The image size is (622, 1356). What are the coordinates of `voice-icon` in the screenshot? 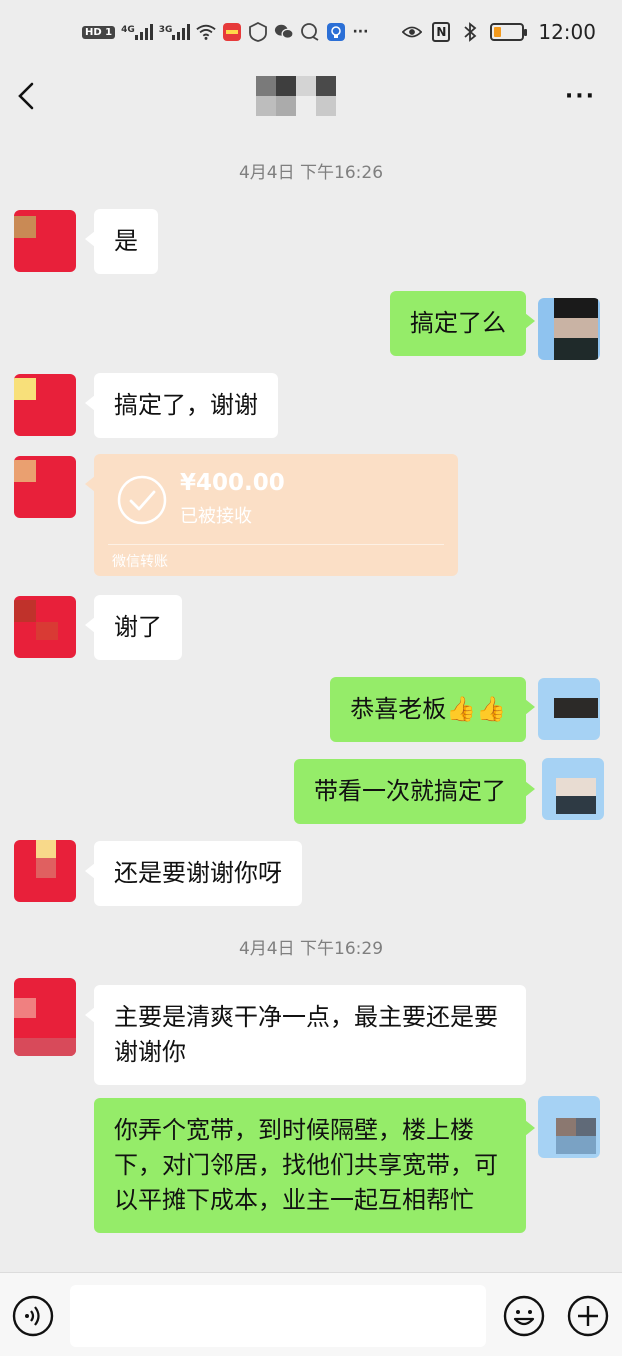 It's located at (33, 1316).